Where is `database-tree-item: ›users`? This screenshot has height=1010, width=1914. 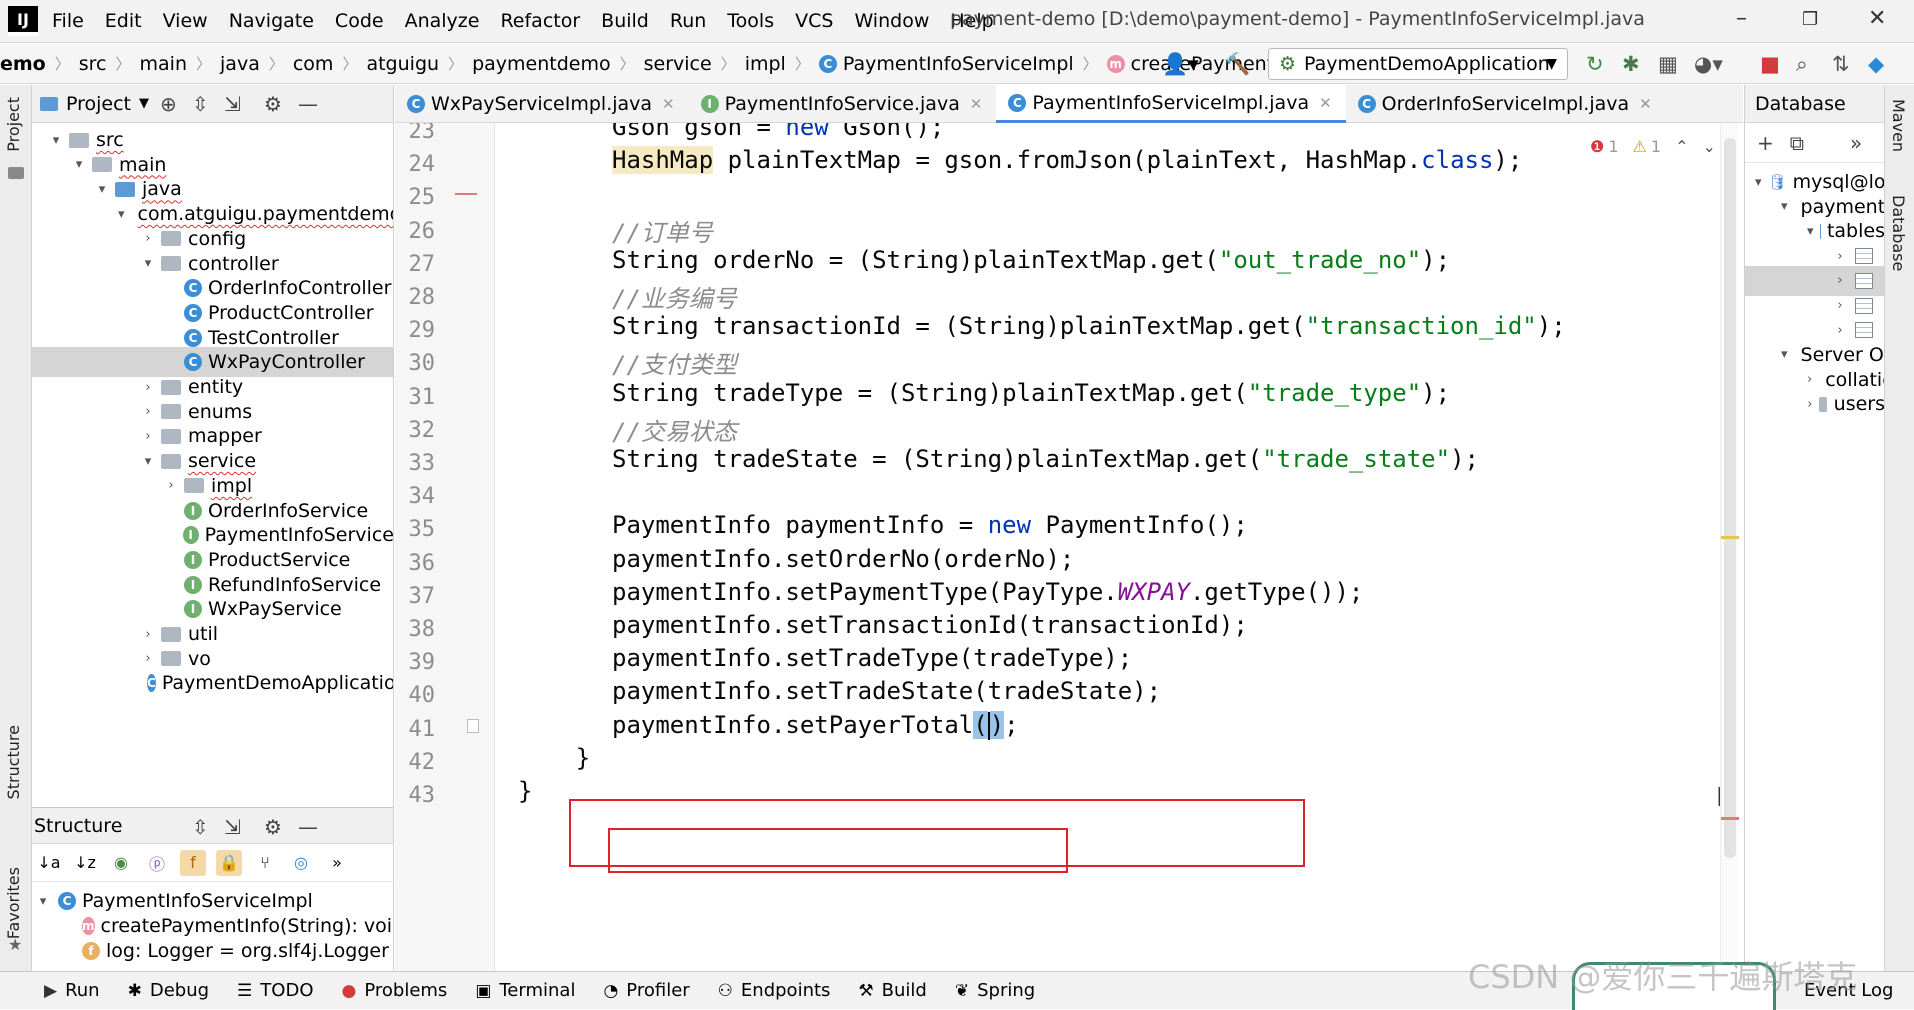
database-tree-item: ›users is located at coordinates (1814, 404).